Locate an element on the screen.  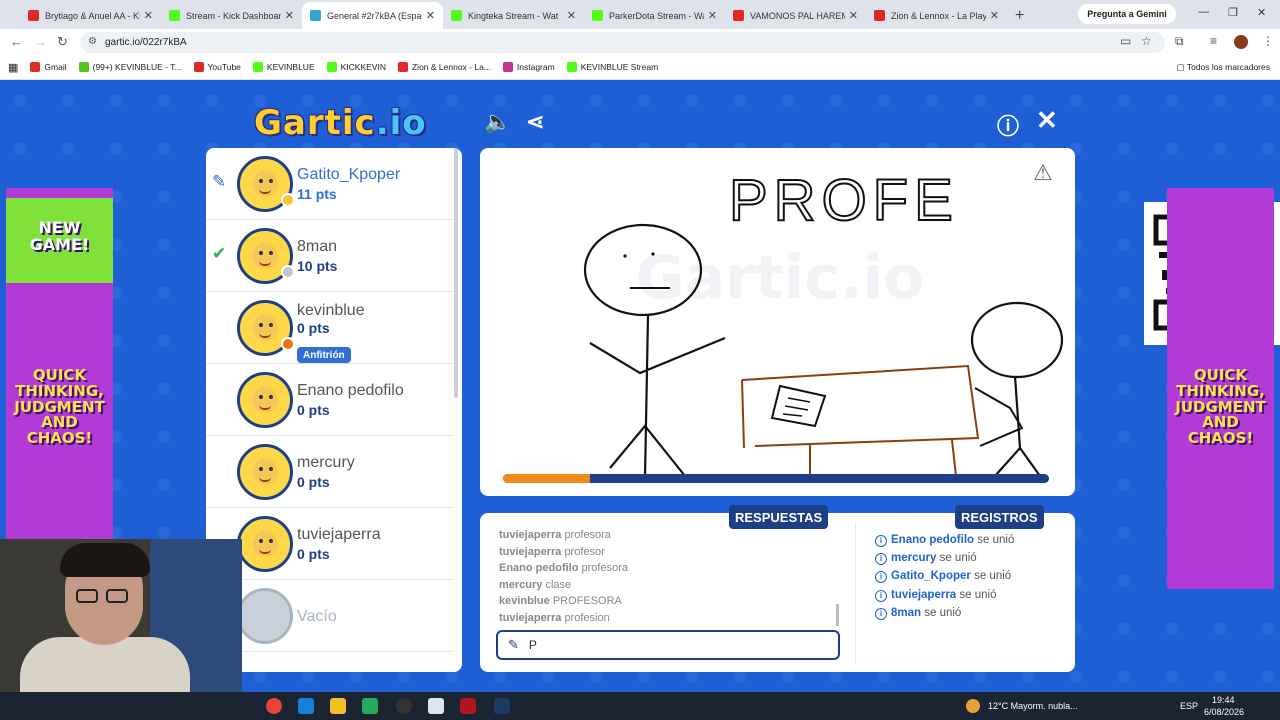
log-user: 8man is located at coordinates (906, 612).